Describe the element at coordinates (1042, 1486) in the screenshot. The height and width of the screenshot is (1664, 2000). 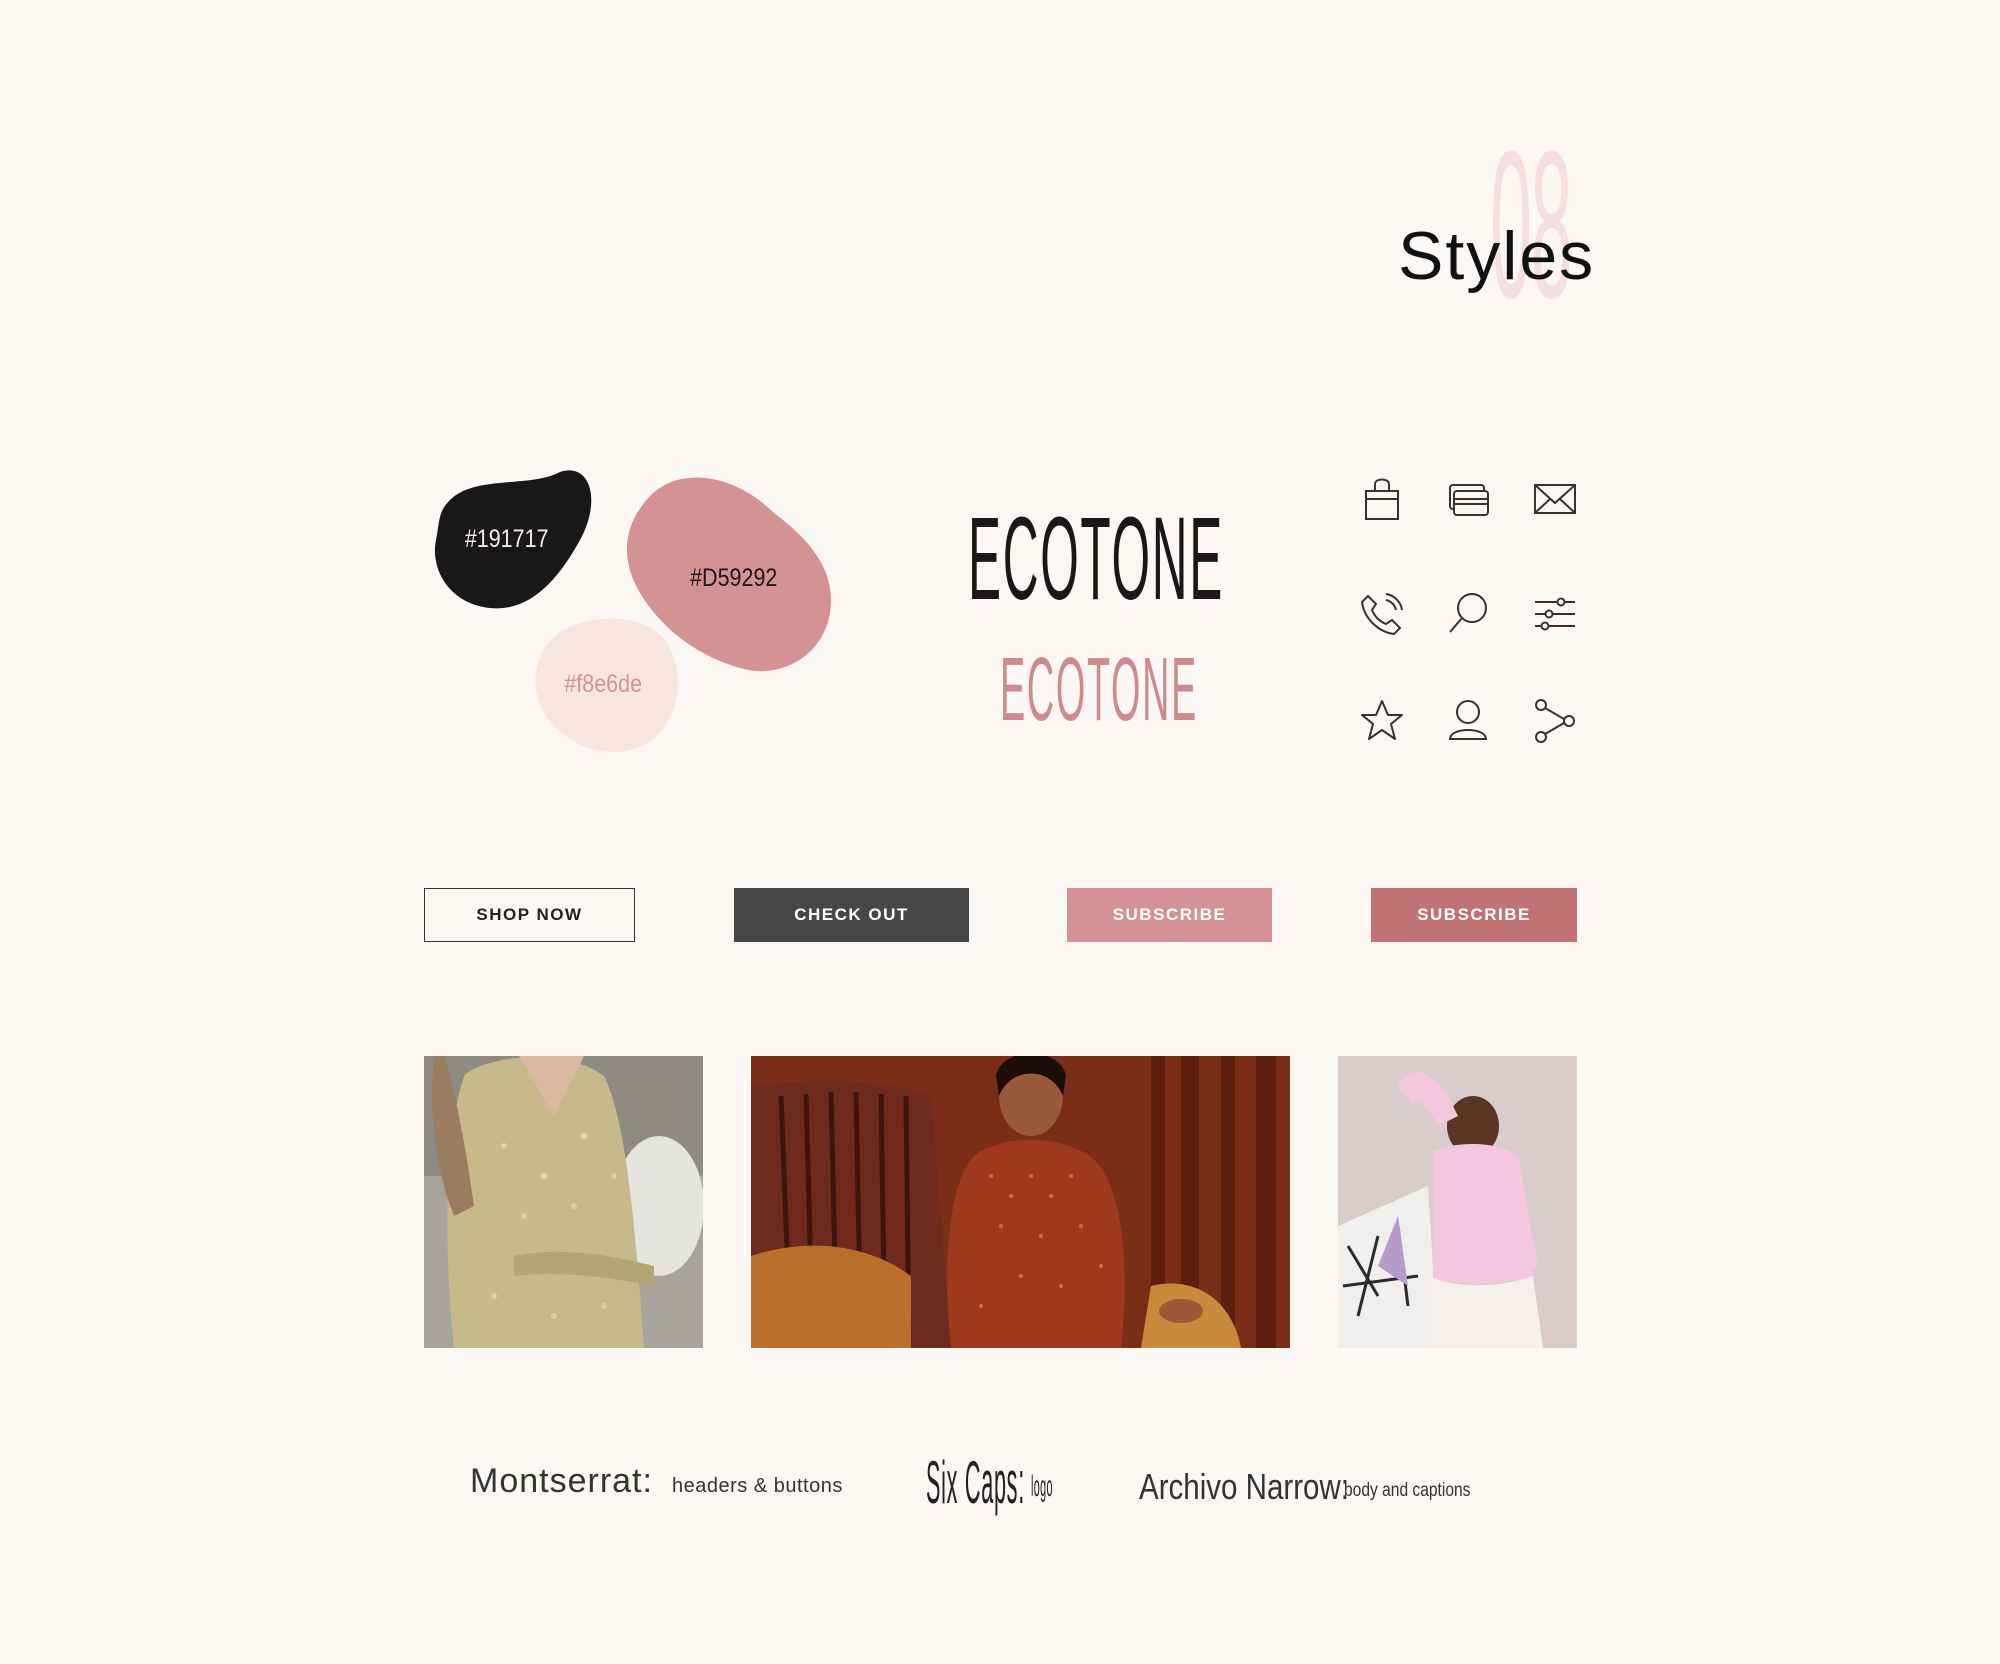
I see `font-sixcaps-usage: logo` at that location.